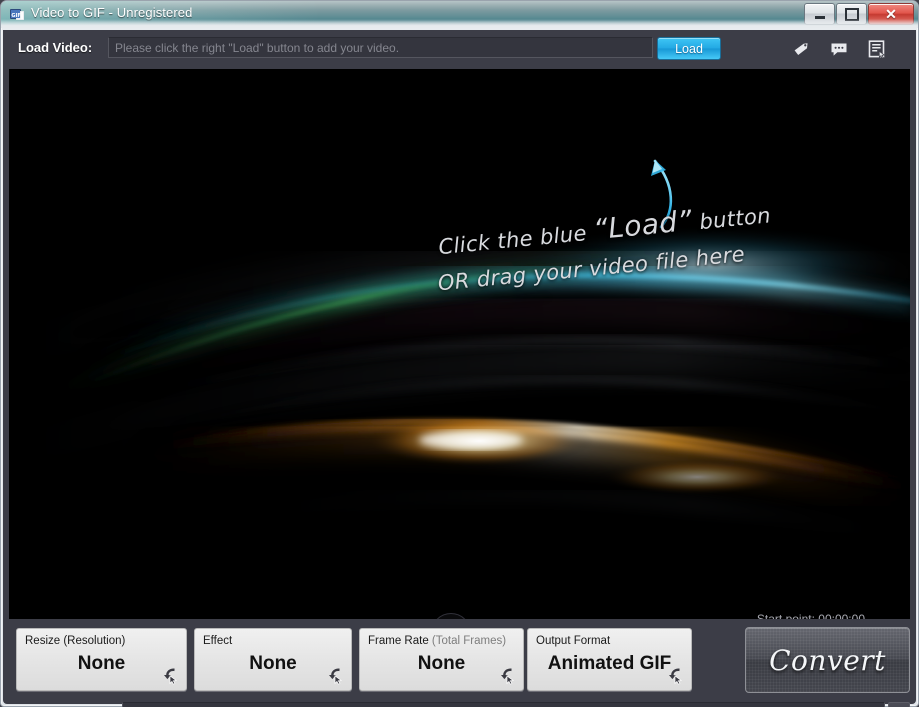 Image resolution: width=919 pixels, height=707 pixels. Describe the element at coordinates (400, 641) in the screenshot. I see `panel-frame-rate-title-text: Frame Rate` at that location.